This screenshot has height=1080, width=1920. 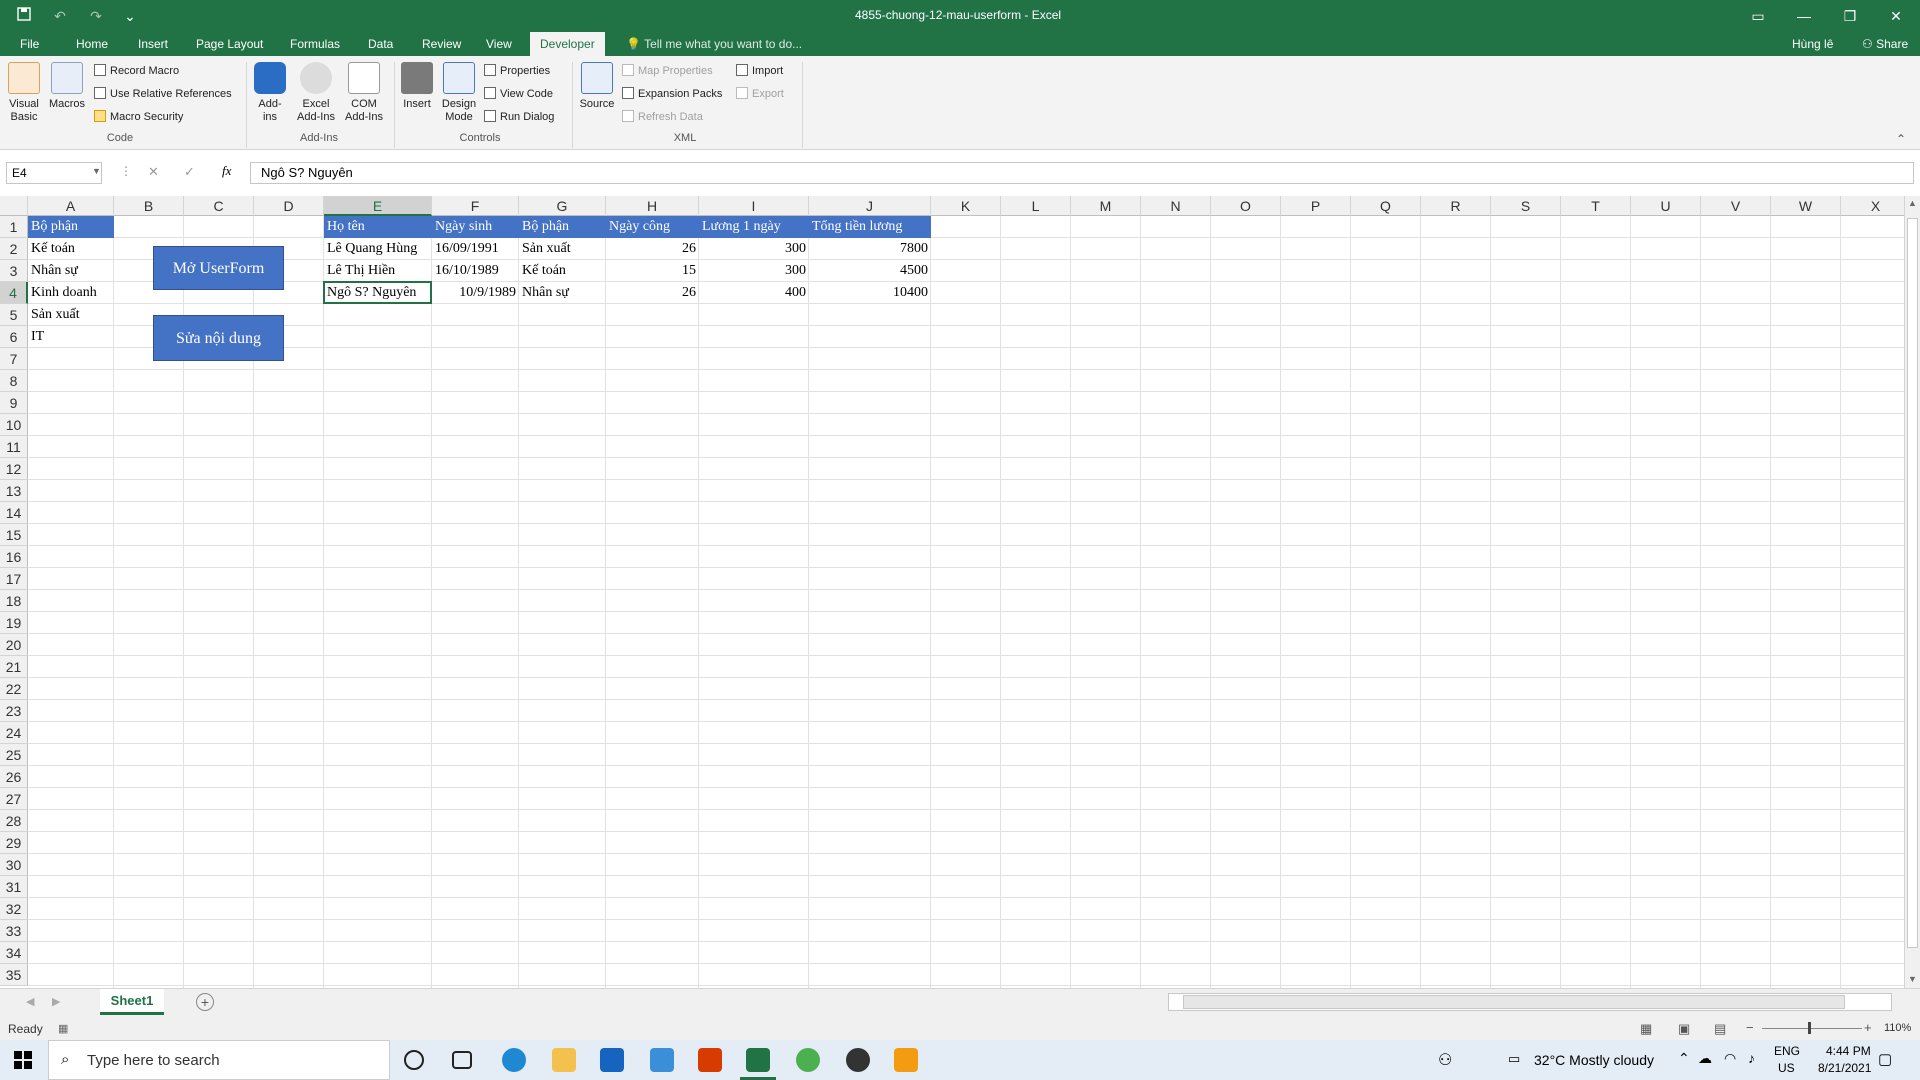 I want to click on column-header-p: P, so click(x=1316, y=206).